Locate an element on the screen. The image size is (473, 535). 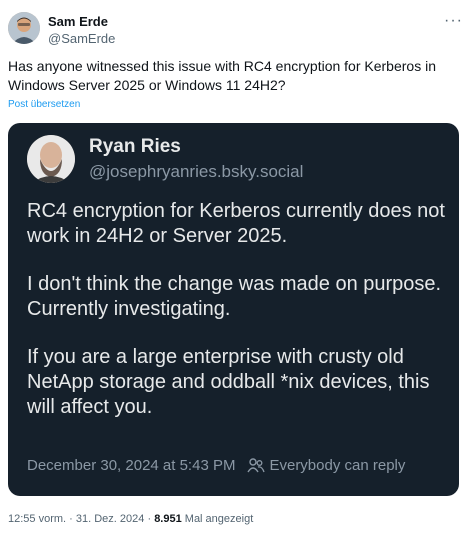
embedded-author-avatar is located at coordinates (51, 159).